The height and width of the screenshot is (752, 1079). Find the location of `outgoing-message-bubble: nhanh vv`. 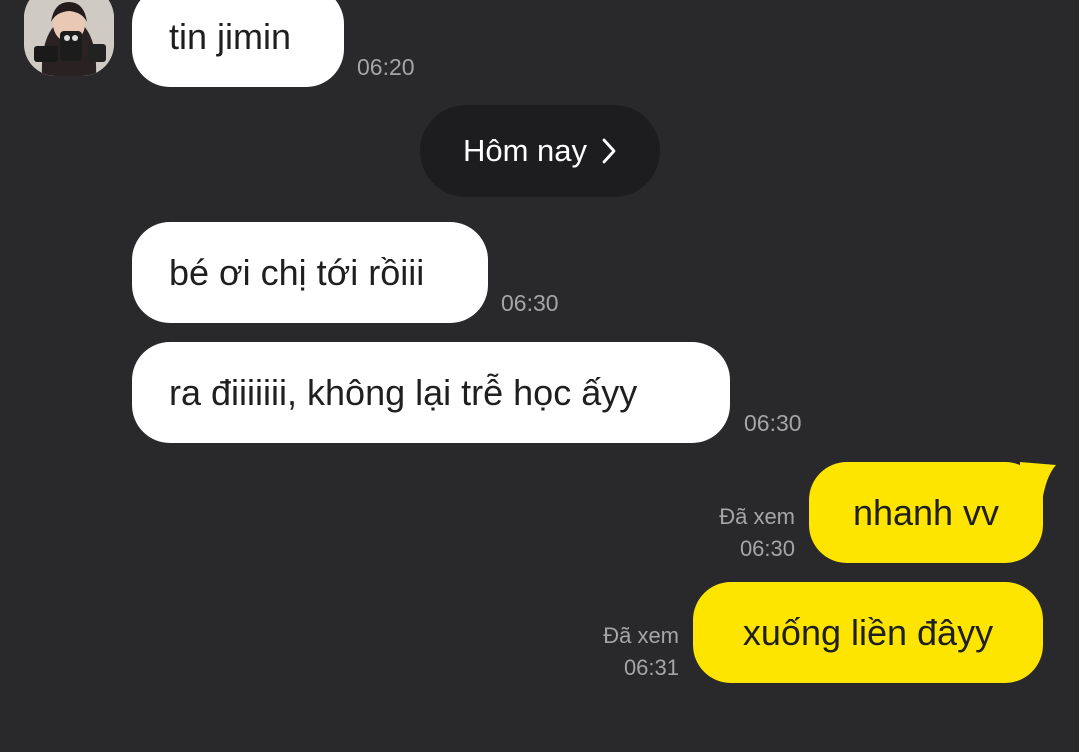

outgoing-message-bubble: nhanh vv is located at coordinates (926, 512).